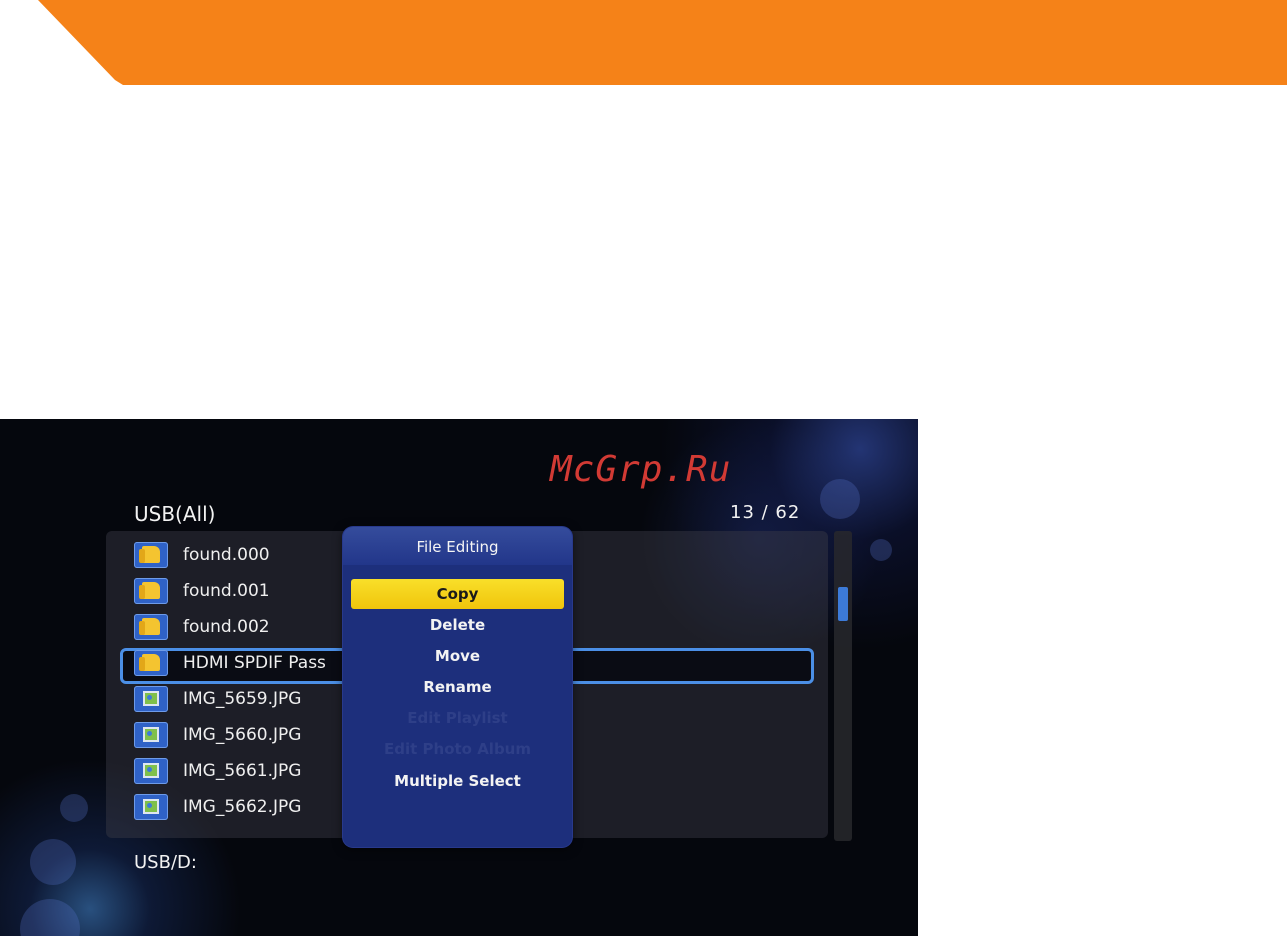  Describe the element at coordinates (242, 771) in the screenshot. I see `file-name: IMG_5661.JPG` at that location.